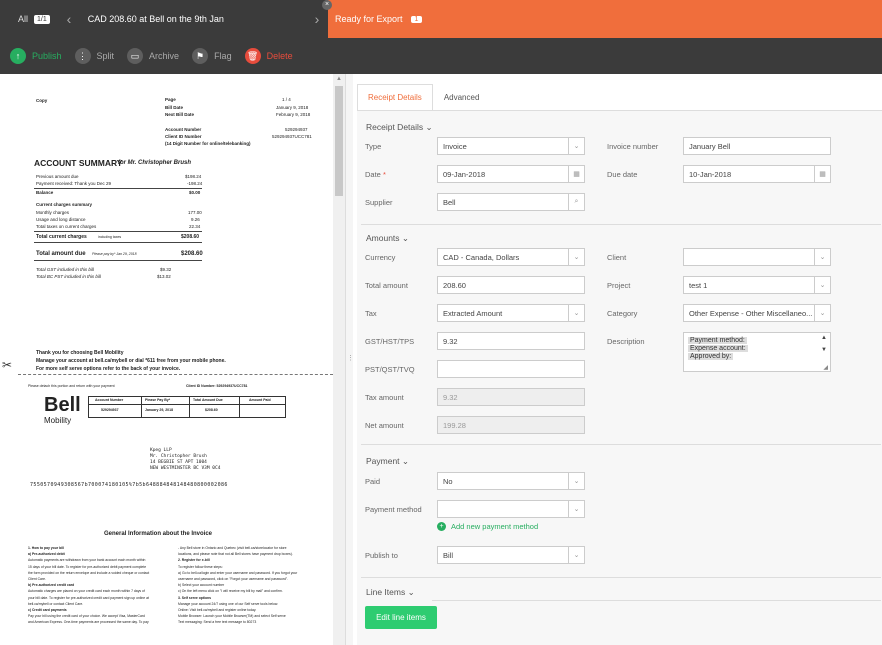 The image size is (882, 645). Describe the element at coordinates (69, 19) in the screenshot. I see `chevron-left-icon: ‹` at that location.